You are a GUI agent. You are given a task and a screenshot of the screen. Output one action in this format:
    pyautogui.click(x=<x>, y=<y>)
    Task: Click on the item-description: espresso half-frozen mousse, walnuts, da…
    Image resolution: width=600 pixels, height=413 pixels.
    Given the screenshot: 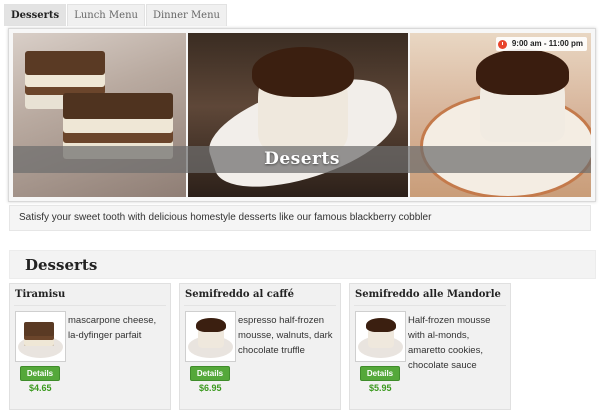 What is the action you would take?
    pyautogui.click(x=285, y=335)
    